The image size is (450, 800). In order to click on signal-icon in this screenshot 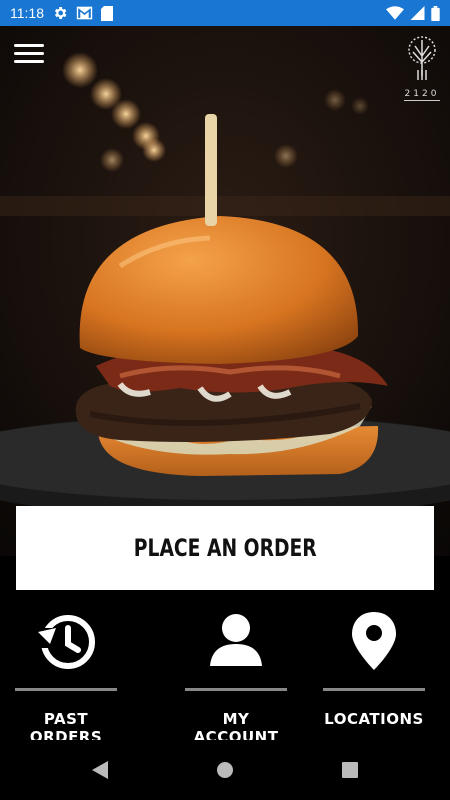, I will do `click(417, 13)`.